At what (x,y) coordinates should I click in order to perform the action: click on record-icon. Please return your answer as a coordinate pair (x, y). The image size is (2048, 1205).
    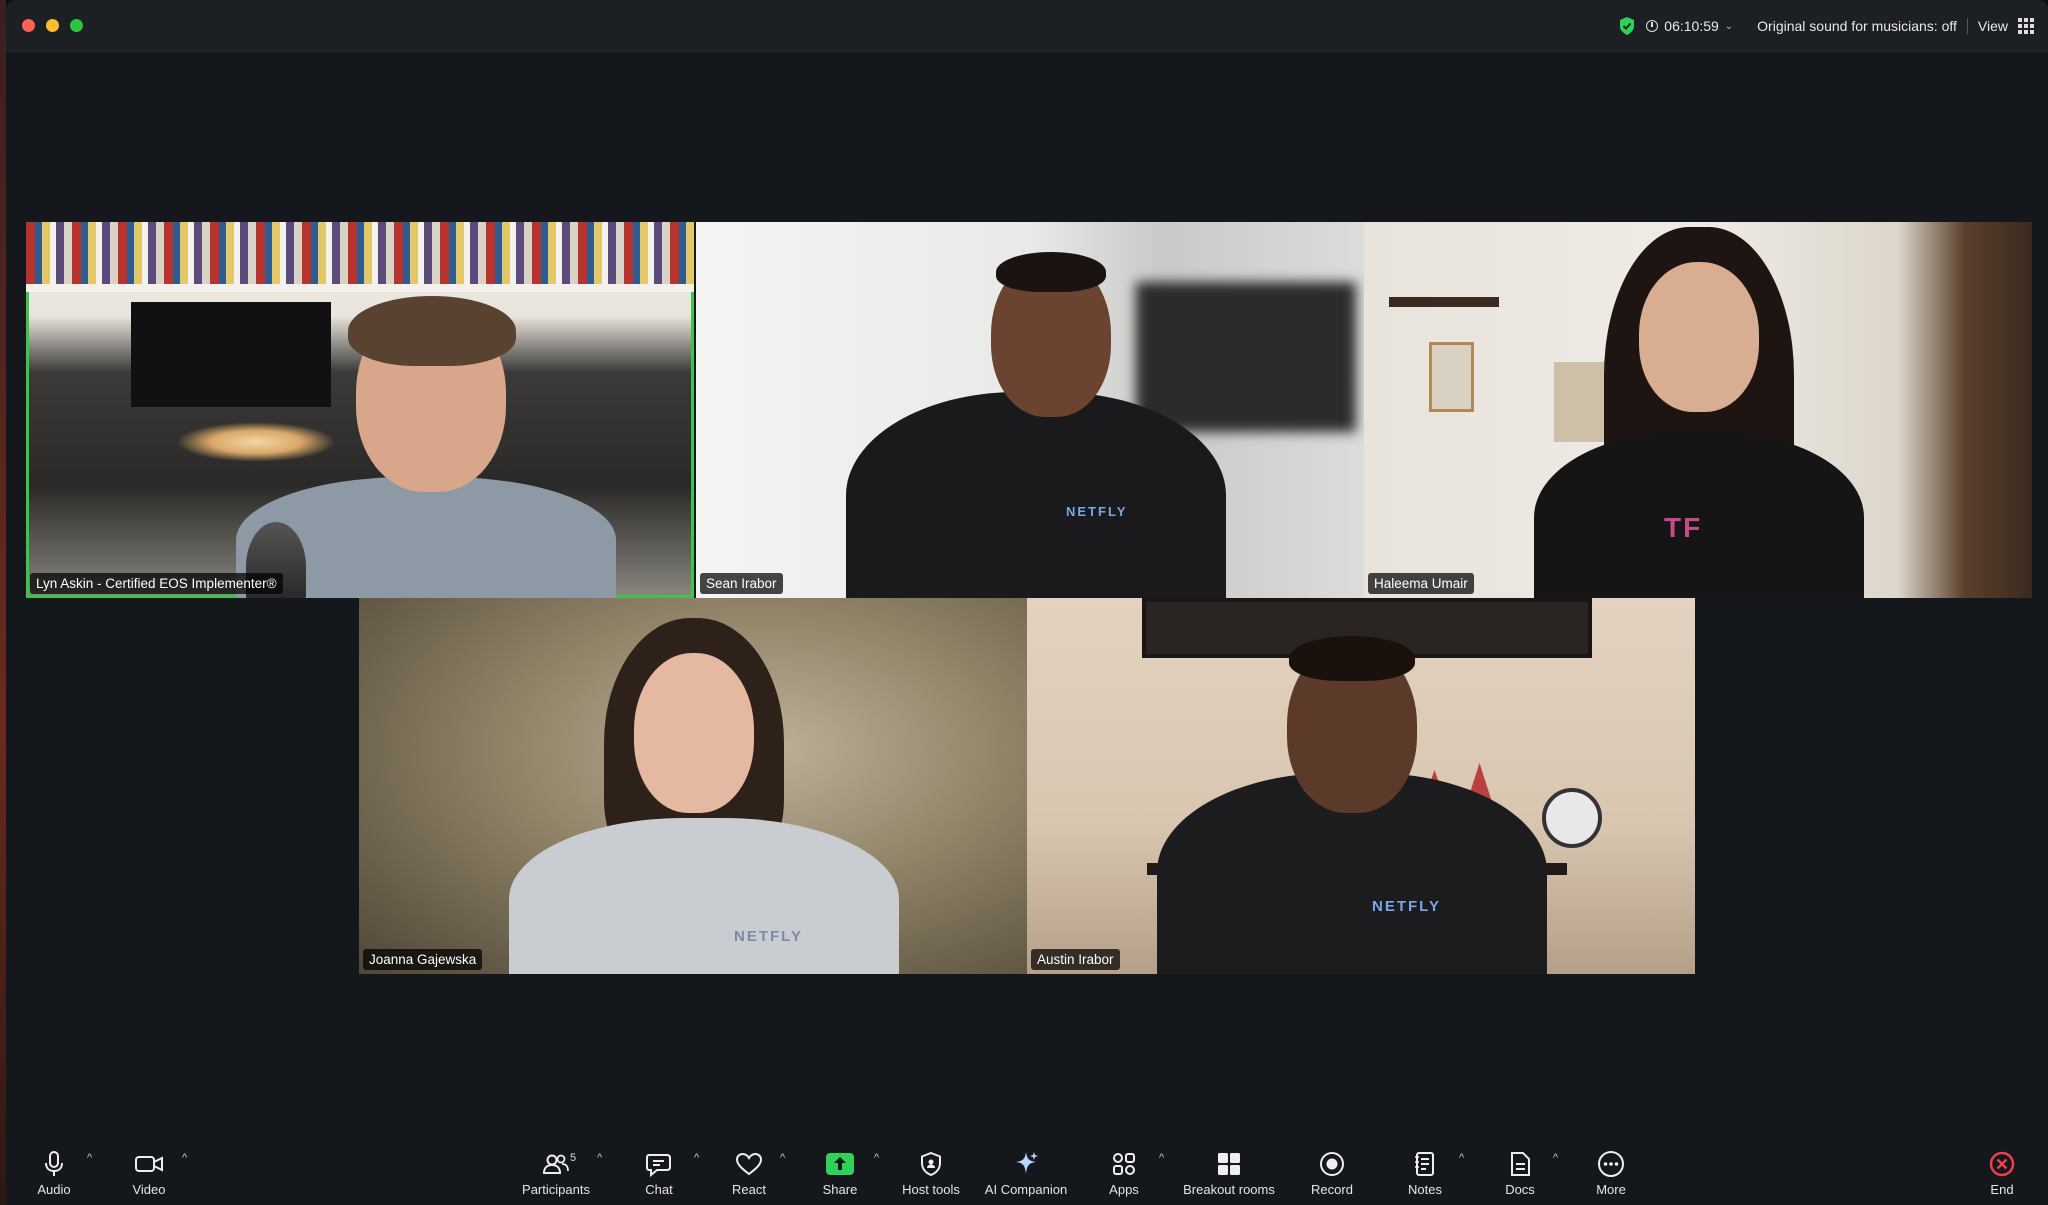
    Looking at the image, I should click on (1332, 1164).